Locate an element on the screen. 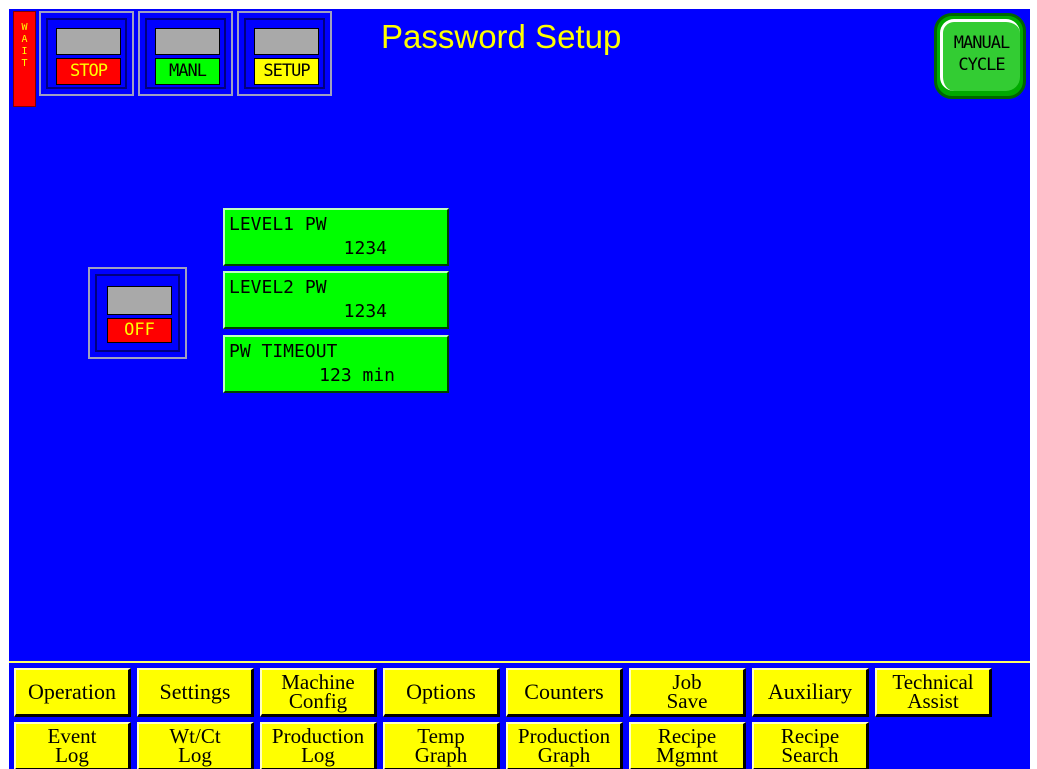 This screenshot has width=1037, height=769. level2-password-label: LEVEL2 PW is located at coordinates (278, 287).